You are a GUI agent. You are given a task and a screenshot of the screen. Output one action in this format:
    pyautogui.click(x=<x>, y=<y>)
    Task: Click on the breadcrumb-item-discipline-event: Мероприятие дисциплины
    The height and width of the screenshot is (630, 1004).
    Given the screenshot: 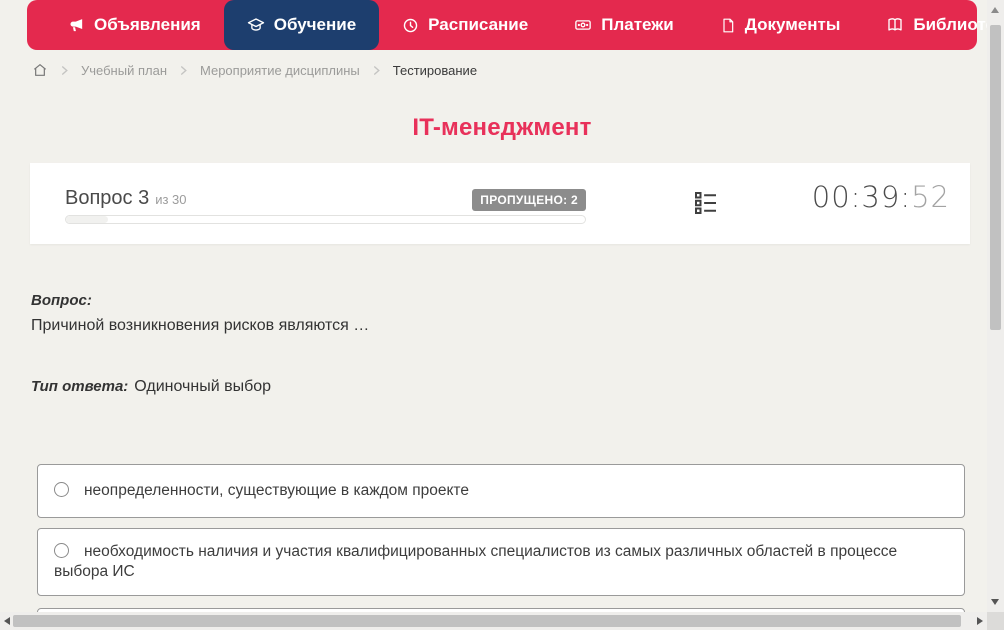 What is the action you would take?
    pyautogui.click(x=280, y=70)
    